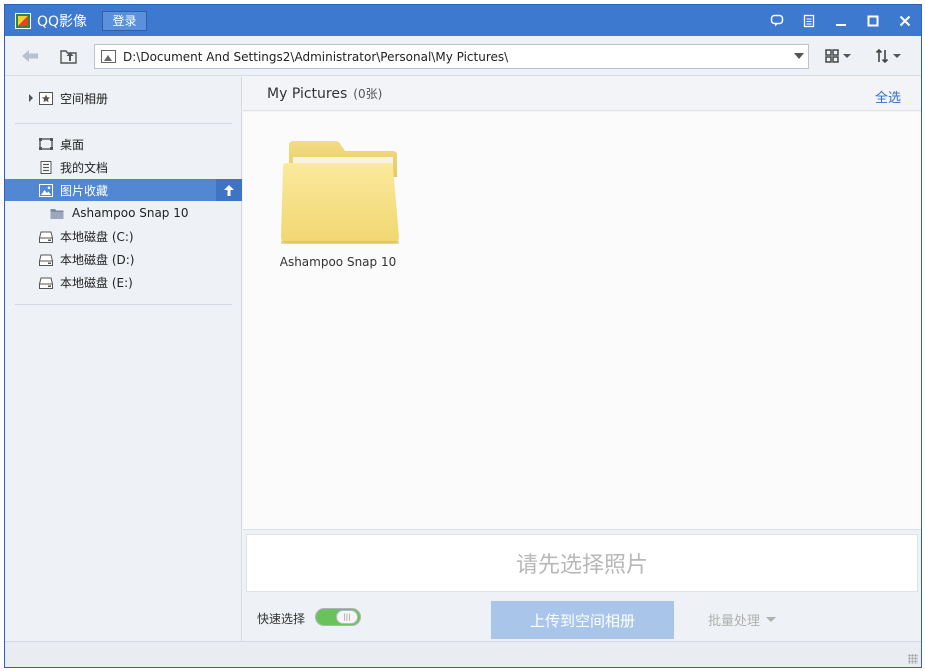 Image resolution: width=925 pixels, height=671 pixels. What do you see at coordinates (84, 190) in the screenshot?
I see `sidebar-item-label: 图片收藏` at bounding box center [84, 190].